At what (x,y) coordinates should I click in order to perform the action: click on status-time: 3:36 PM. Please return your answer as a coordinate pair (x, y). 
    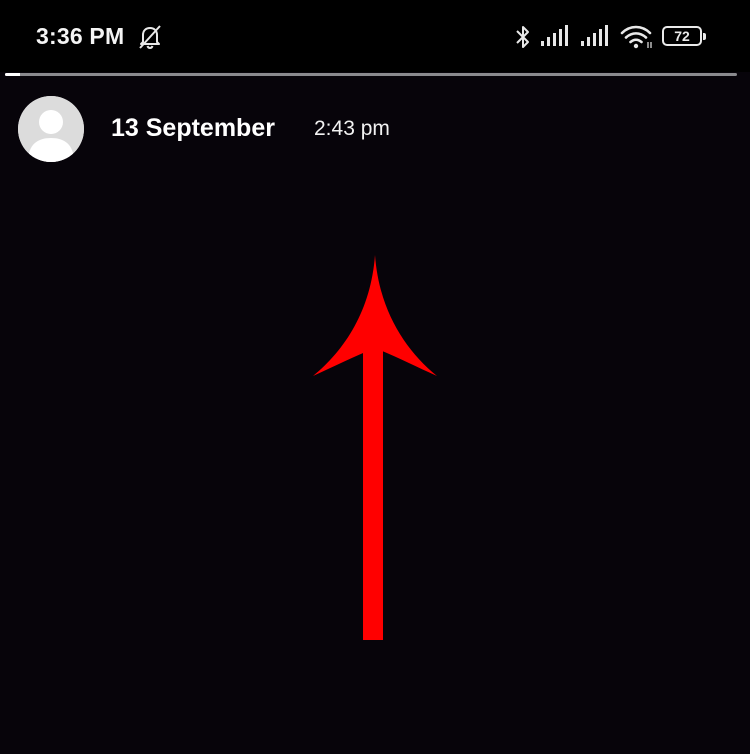
    Looking at the image, I should click on (80, 36).